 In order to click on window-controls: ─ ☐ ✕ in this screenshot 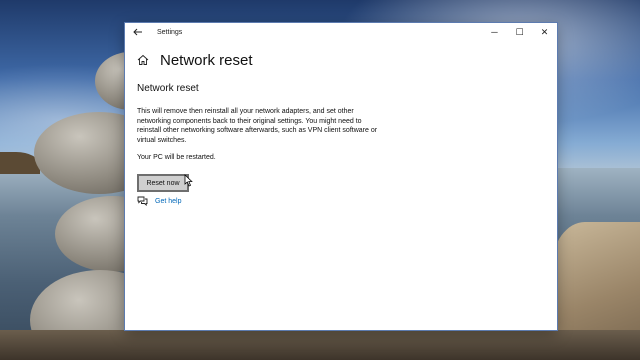, I will do `click(519, 32)`.